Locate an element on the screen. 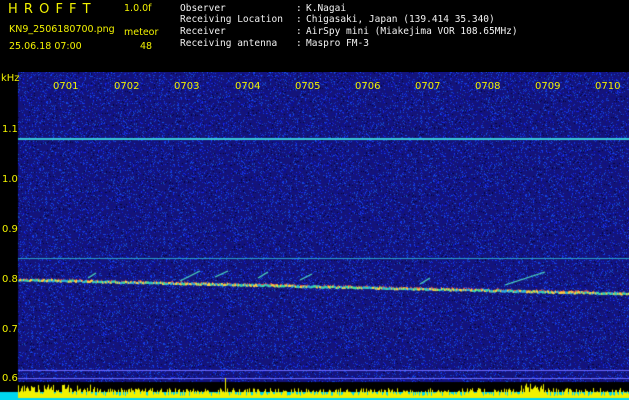  info-row-antenna: Receiving antenna : Maspro FM-3 is located at coordinates (314, 45).